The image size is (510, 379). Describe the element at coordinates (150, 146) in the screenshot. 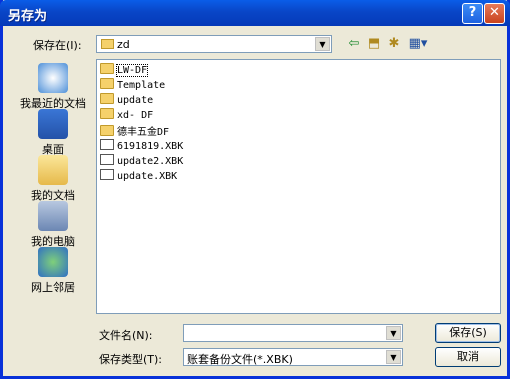

I see `item-name: 6191819.XBK` at that location.